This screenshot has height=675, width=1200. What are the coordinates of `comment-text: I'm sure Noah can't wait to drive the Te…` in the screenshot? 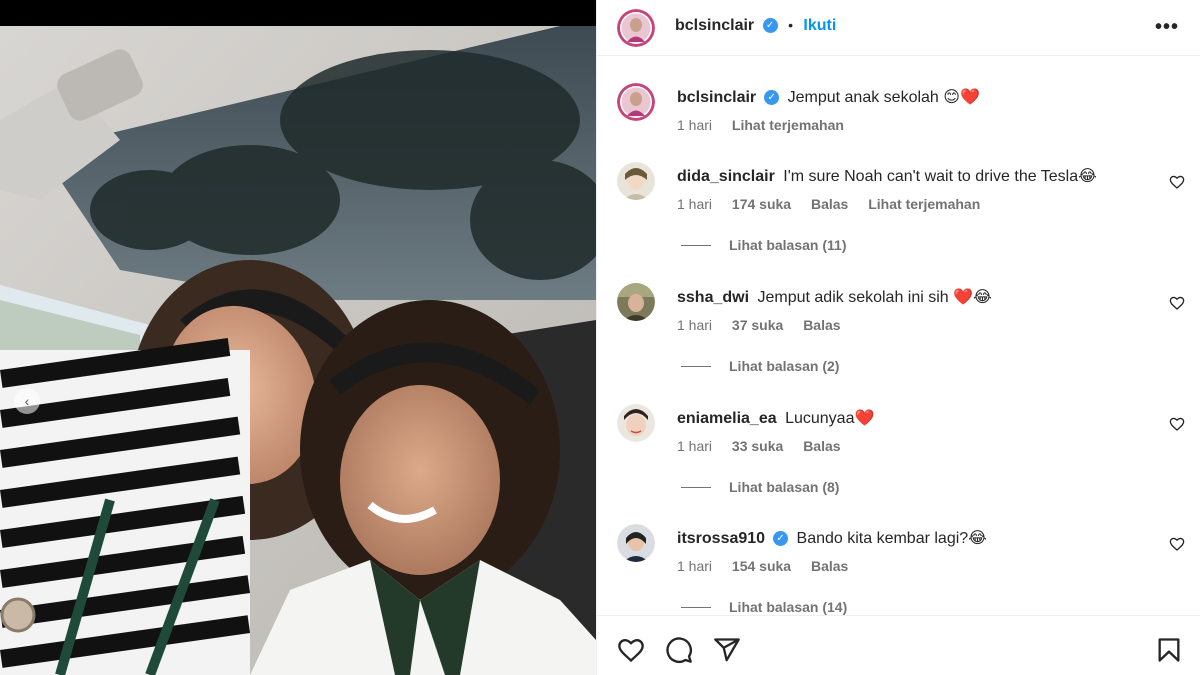 It's located at (940, 176).